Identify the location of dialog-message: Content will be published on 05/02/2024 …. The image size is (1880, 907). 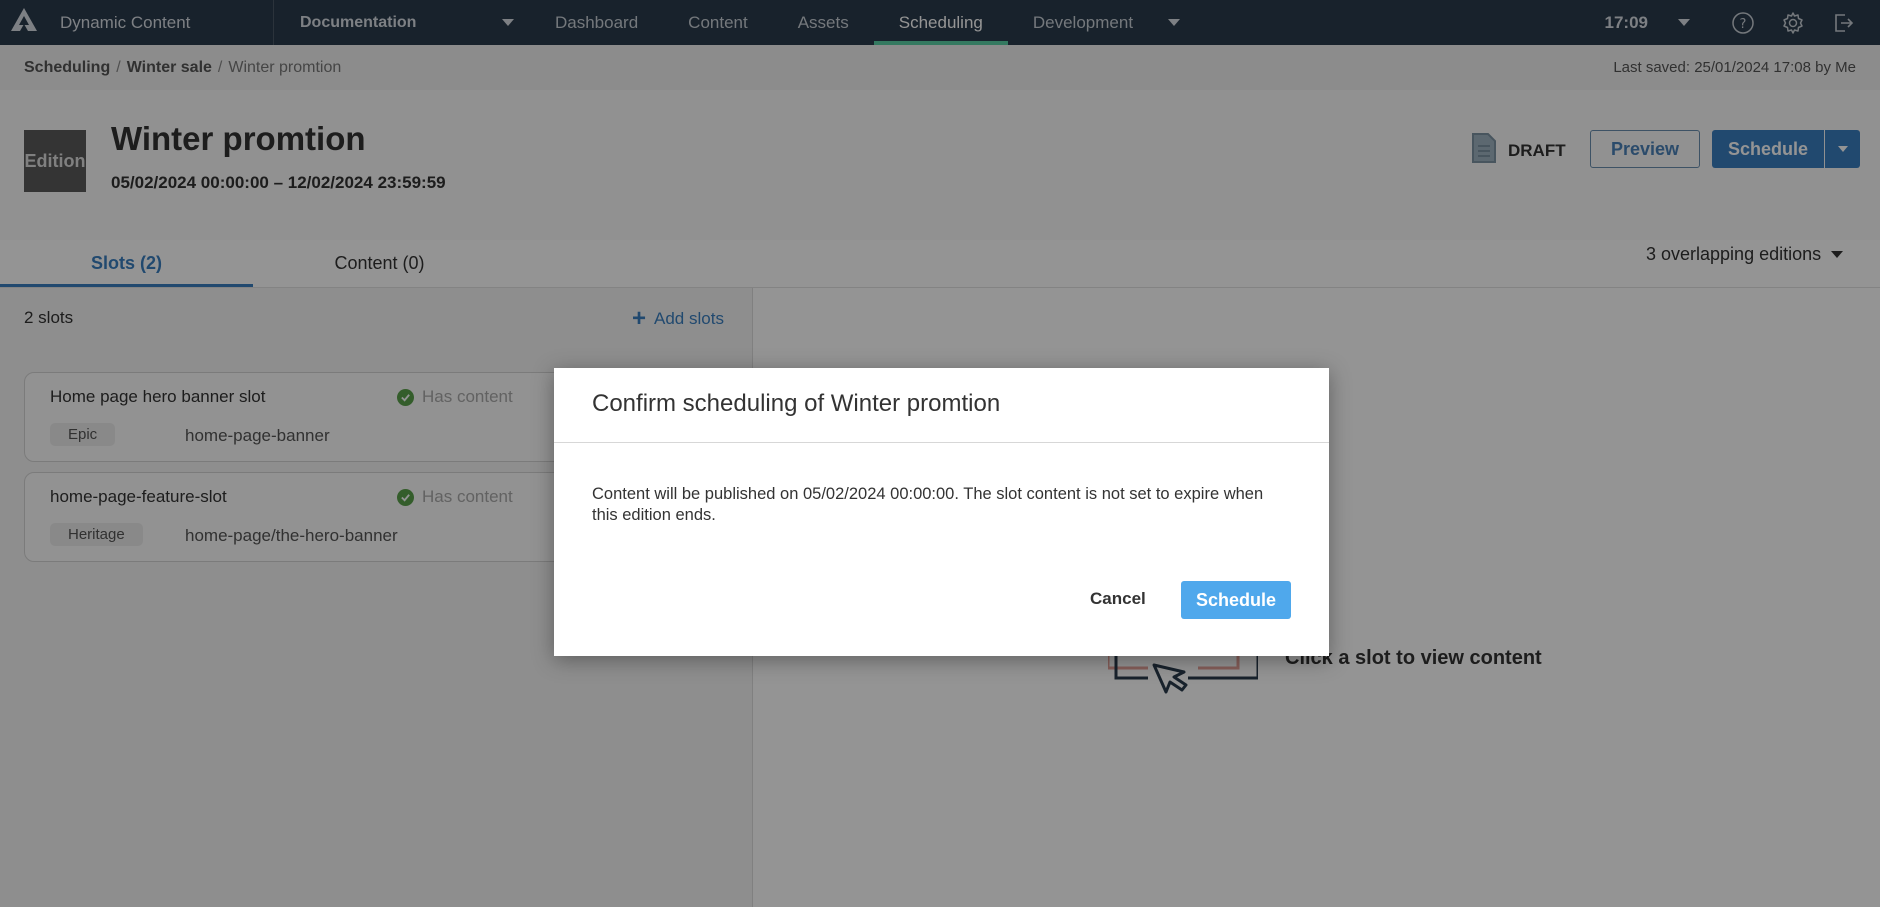
(928, 504).